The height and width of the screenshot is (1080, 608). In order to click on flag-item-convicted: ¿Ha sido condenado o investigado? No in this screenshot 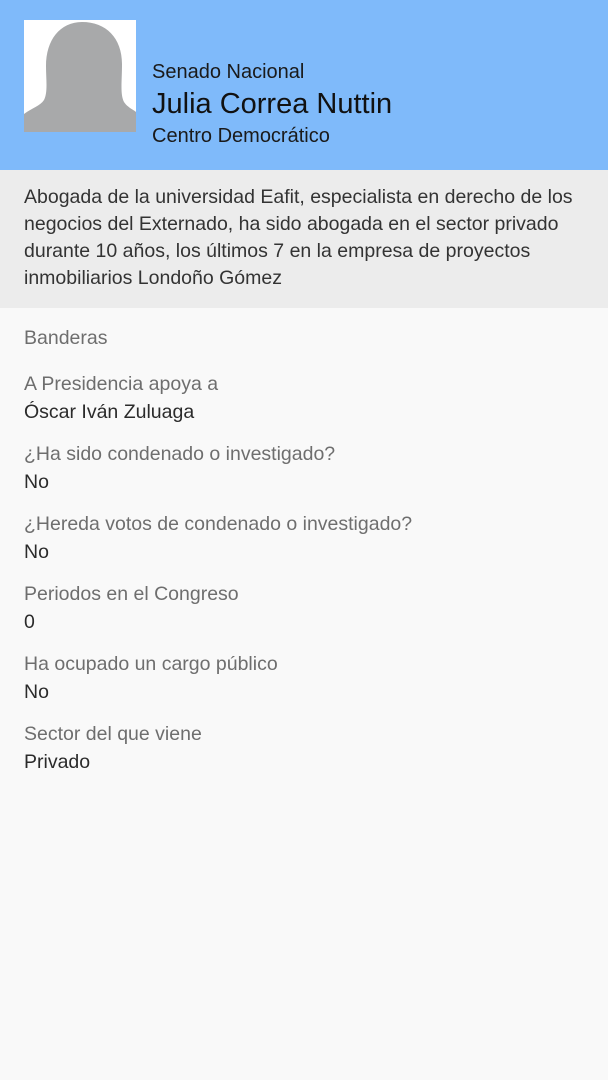, I will do `click(304, 468)`.